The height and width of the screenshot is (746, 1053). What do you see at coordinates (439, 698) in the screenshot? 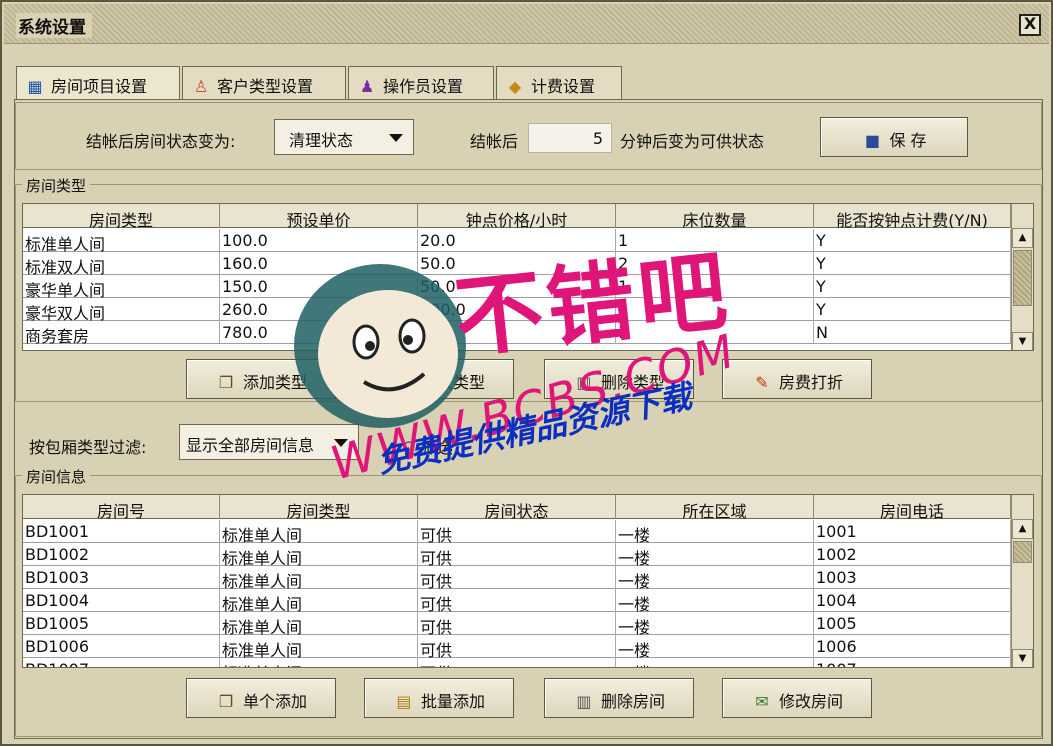
I see `batch-add-button: ▤ 批量添加` at bounding box center [439, 698].